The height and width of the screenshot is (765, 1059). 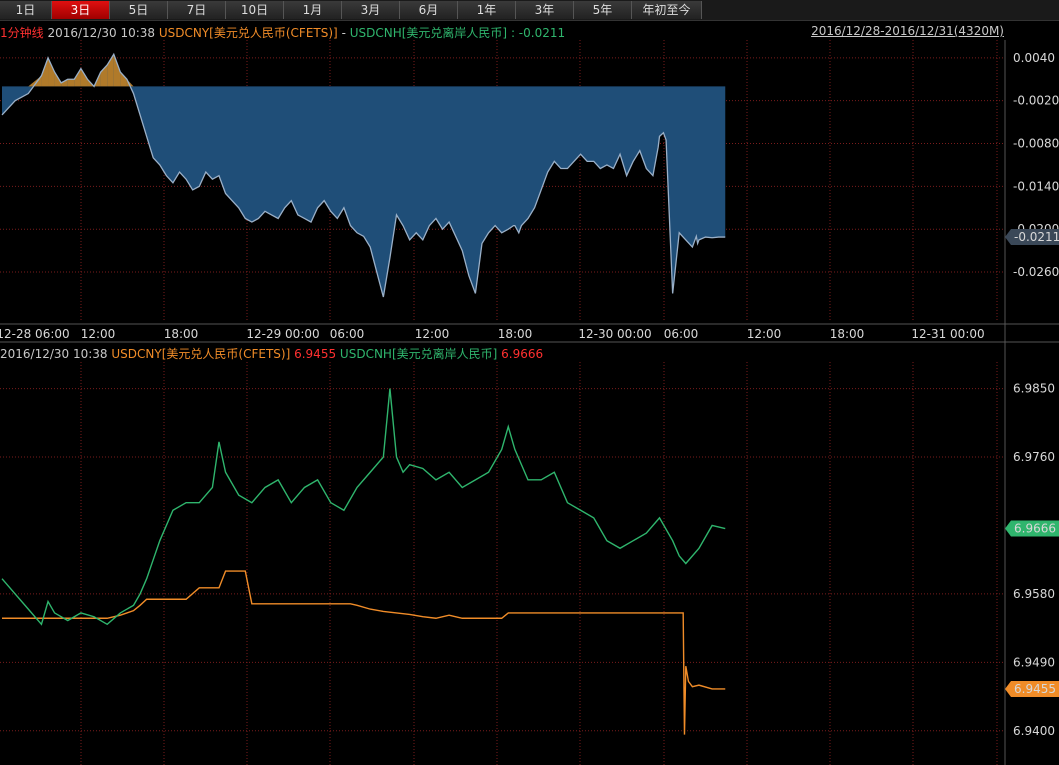 What do you see at coordinates (614, 334) in the screenshot?
I see `x-tick-label: 12-30 00:00` at bounding box center [614, 334].